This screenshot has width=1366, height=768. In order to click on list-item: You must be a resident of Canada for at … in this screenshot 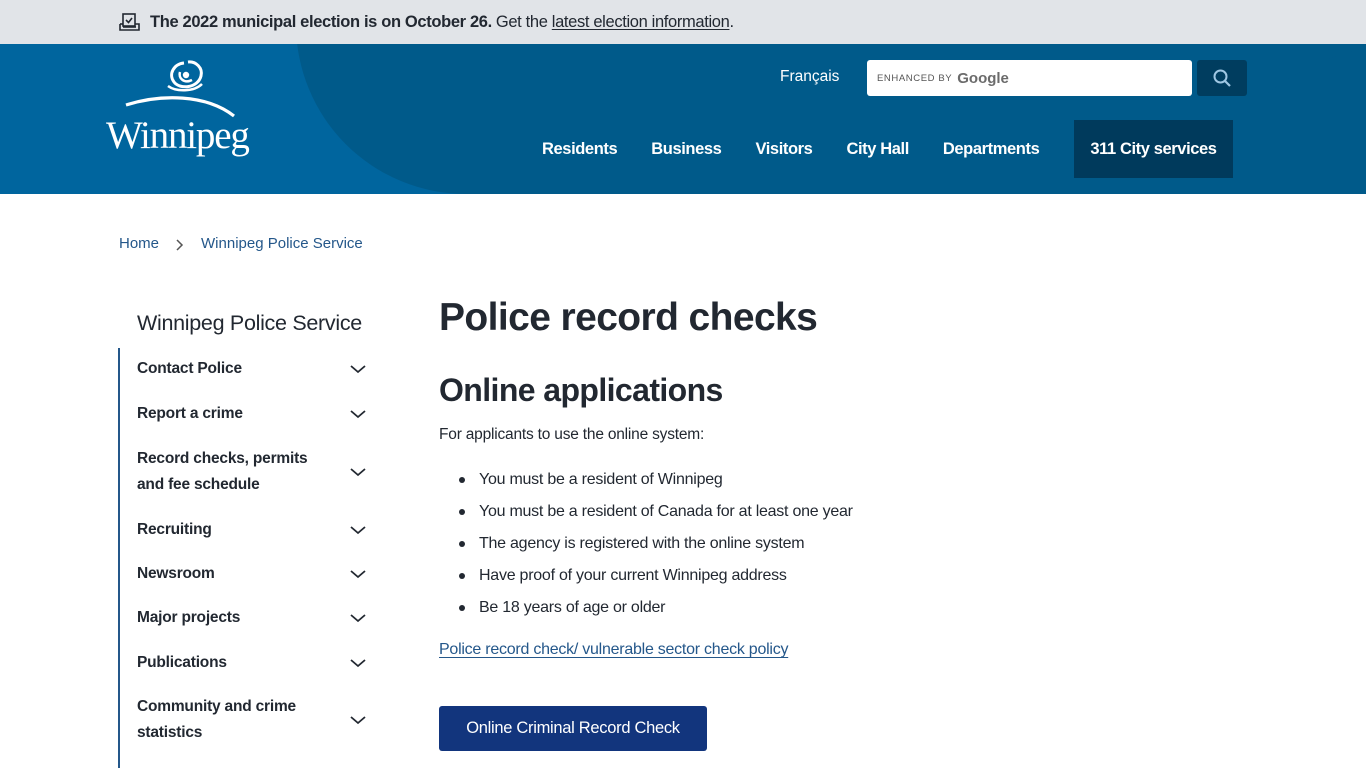, I will do `click(656, 515)`.